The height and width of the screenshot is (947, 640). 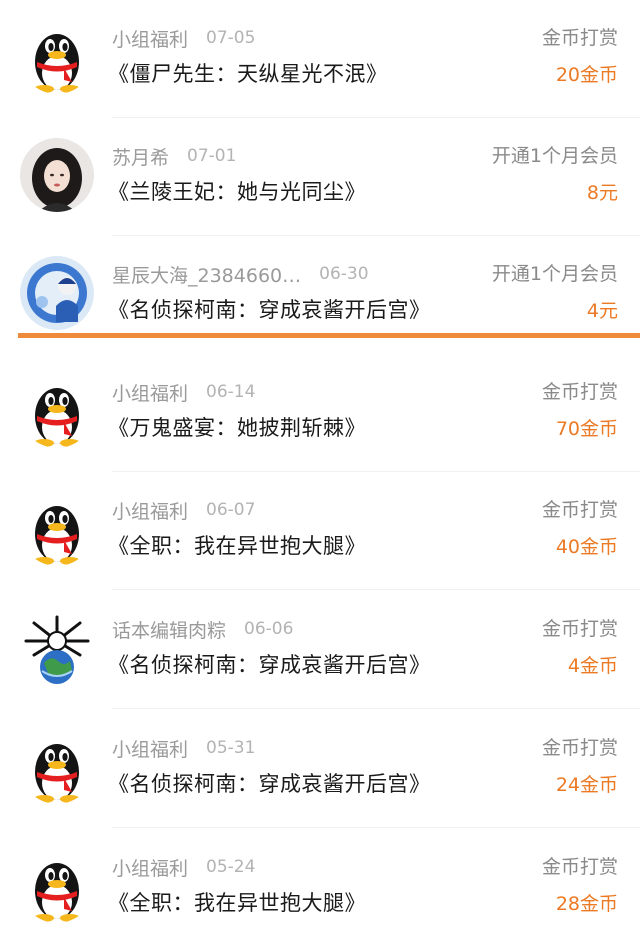 What do you see at coordinates (320, 413) in the screenshot?
I see `list-item: 小组福利 06-14 金币打赏 《万鬼盛宴：她披荆斩棘》 70金币` at bounding box center [320, 413].